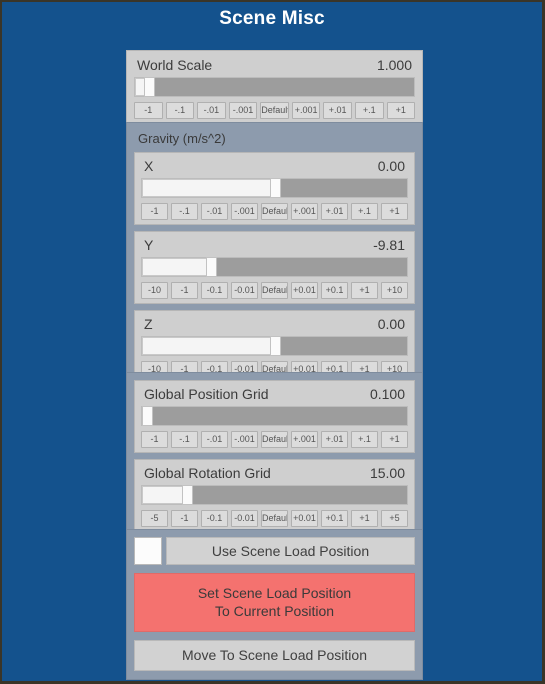  Describe the element at coordinates (148, 416) in the screenshot. I see `global-position-grid-slider-handle` at that location.